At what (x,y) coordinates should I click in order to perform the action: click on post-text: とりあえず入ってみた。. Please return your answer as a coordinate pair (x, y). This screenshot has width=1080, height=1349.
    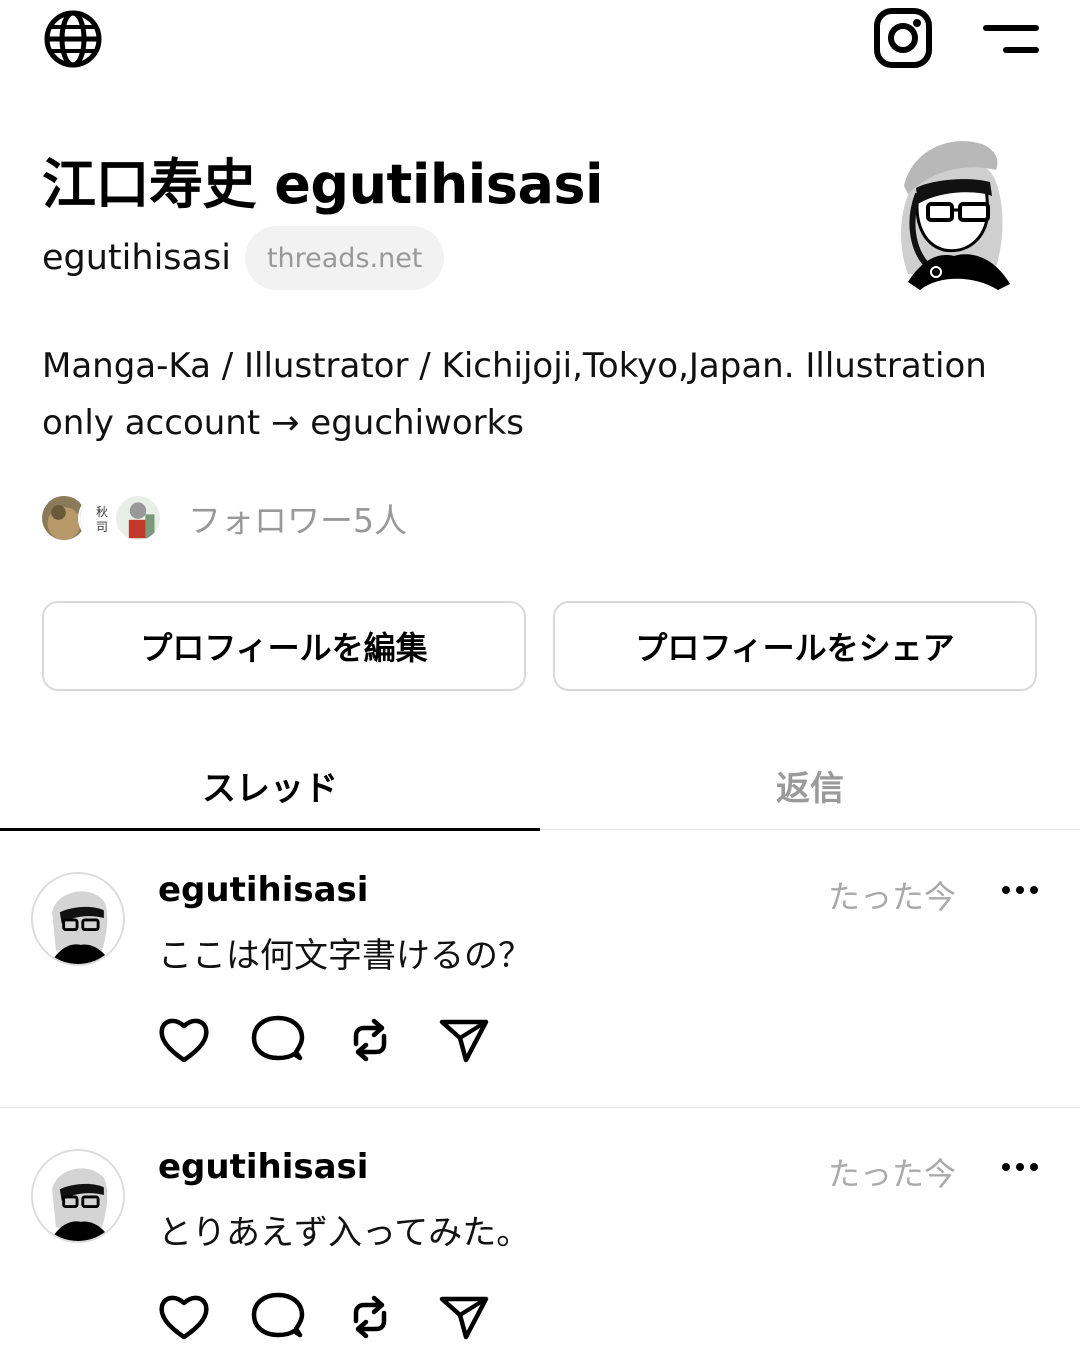
    Looking at the image, I should click on (344, 1233).